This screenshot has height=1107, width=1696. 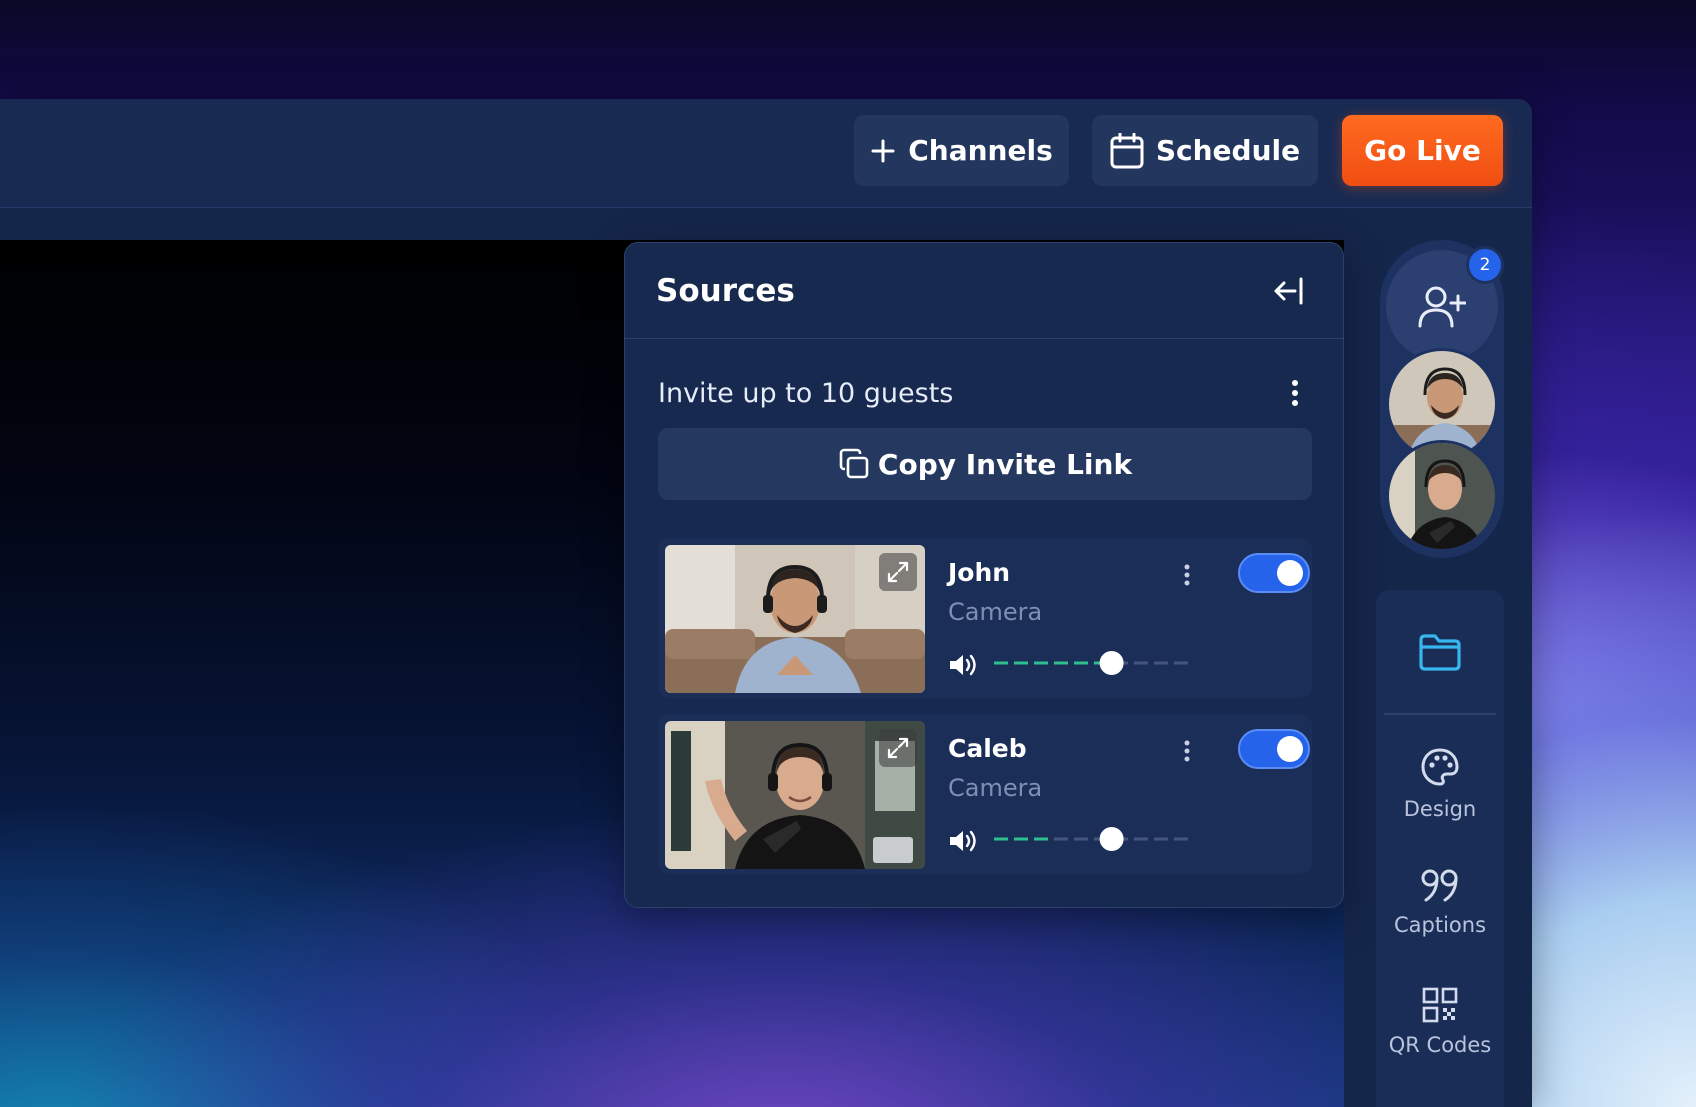 I want to click on guest-card-caleb: Caleb Camera, so click(x=985, y=794).